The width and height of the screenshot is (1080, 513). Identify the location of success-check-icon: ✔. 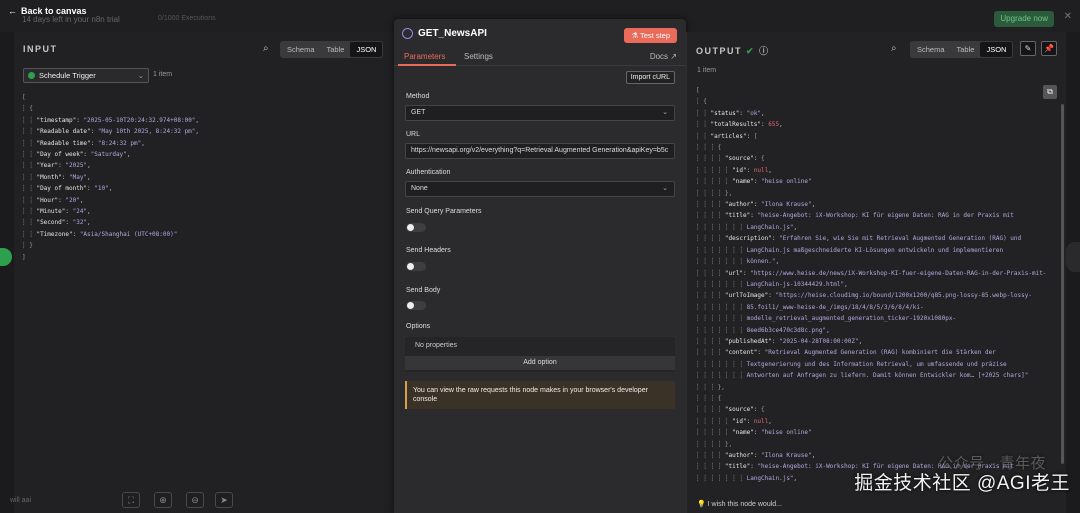
(751, 51).